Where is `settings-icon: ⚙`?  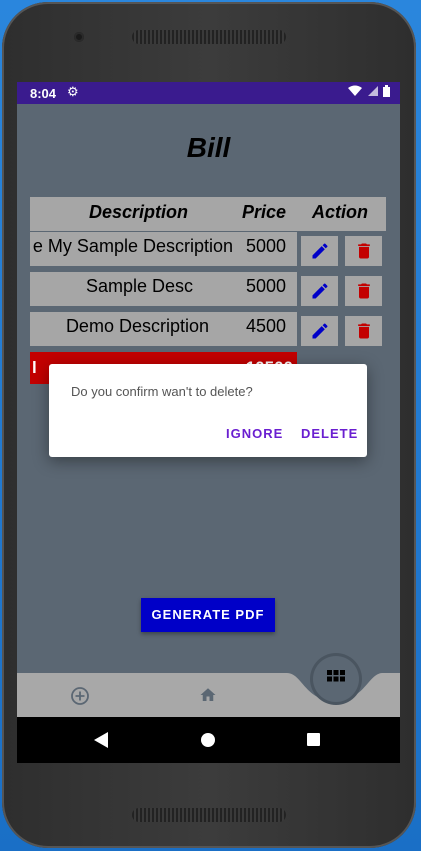 settings-icon: ⚙ is located at coordinates (73, 91).